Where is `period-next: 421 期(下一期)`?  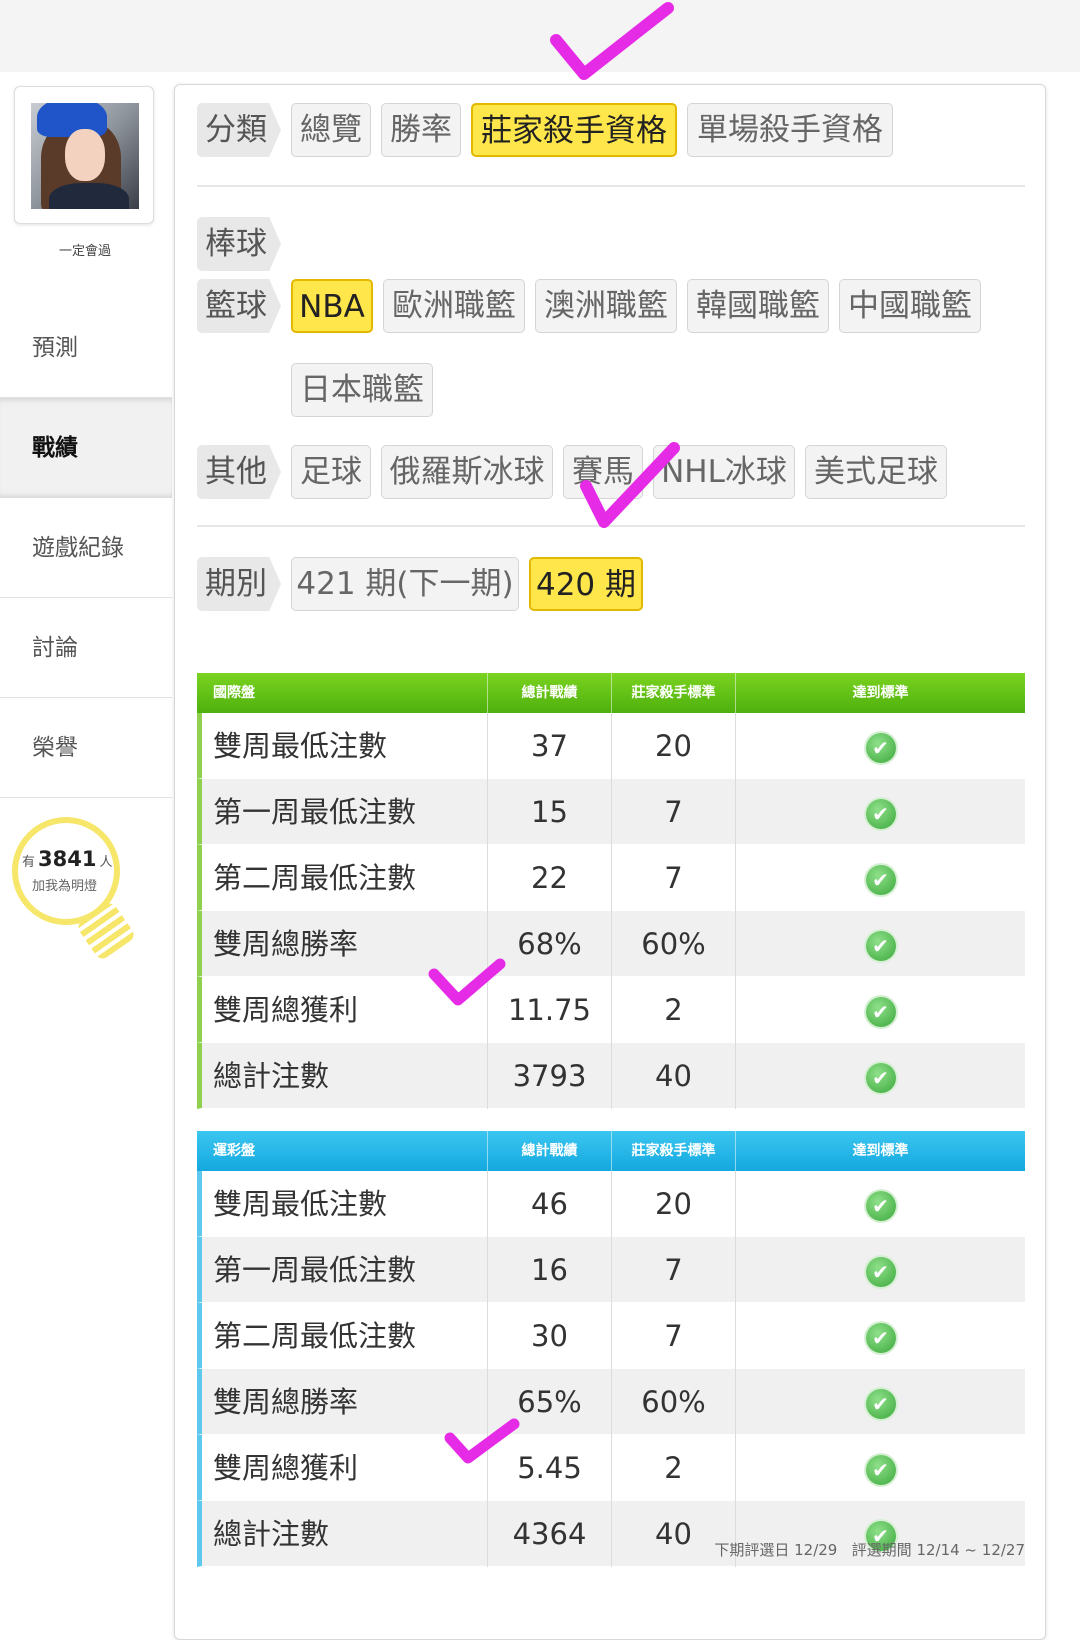
period-next: 421 期(下一期) is located at coordinates (405, 584).